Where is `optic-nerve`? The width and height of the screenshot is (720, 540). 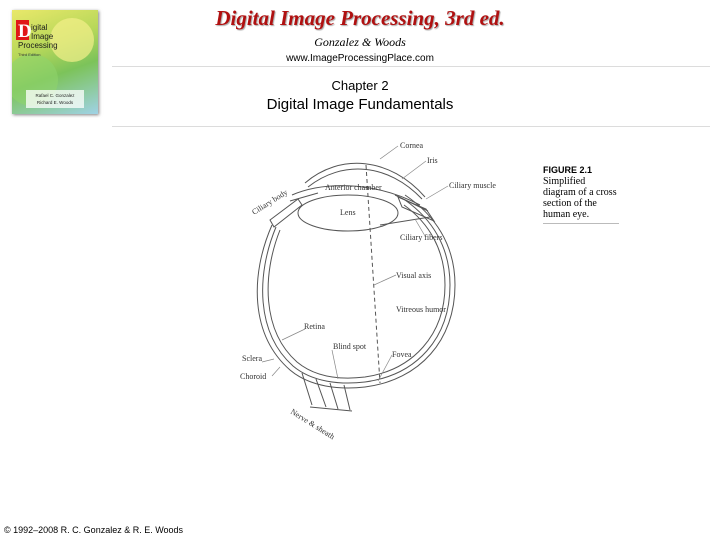 optic-nerve is located at coordinates (327, 392).